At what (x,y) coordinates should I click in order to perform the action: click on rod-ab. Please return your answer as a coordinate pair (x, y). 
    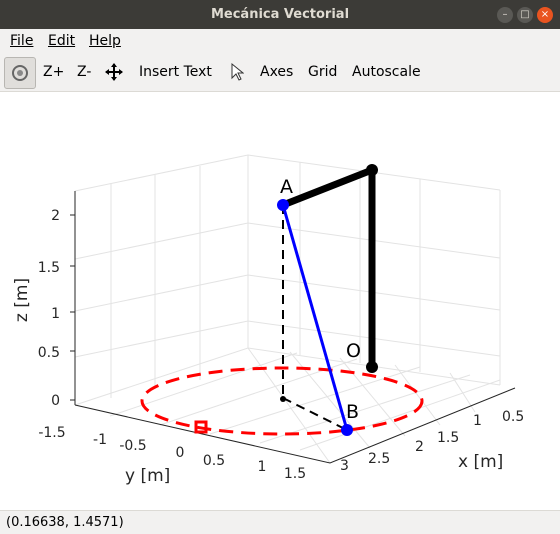
    Looking at the image, I should click on (315, 317).